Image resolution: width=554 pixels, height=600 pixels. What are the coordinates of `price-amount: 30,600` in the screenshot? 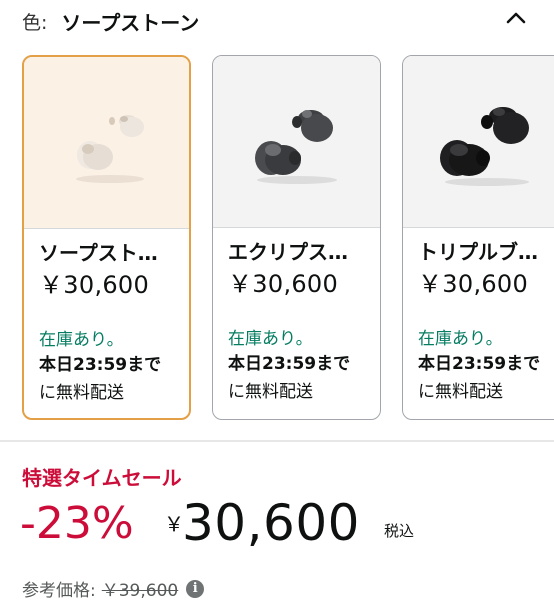 It's located at (271, 523).